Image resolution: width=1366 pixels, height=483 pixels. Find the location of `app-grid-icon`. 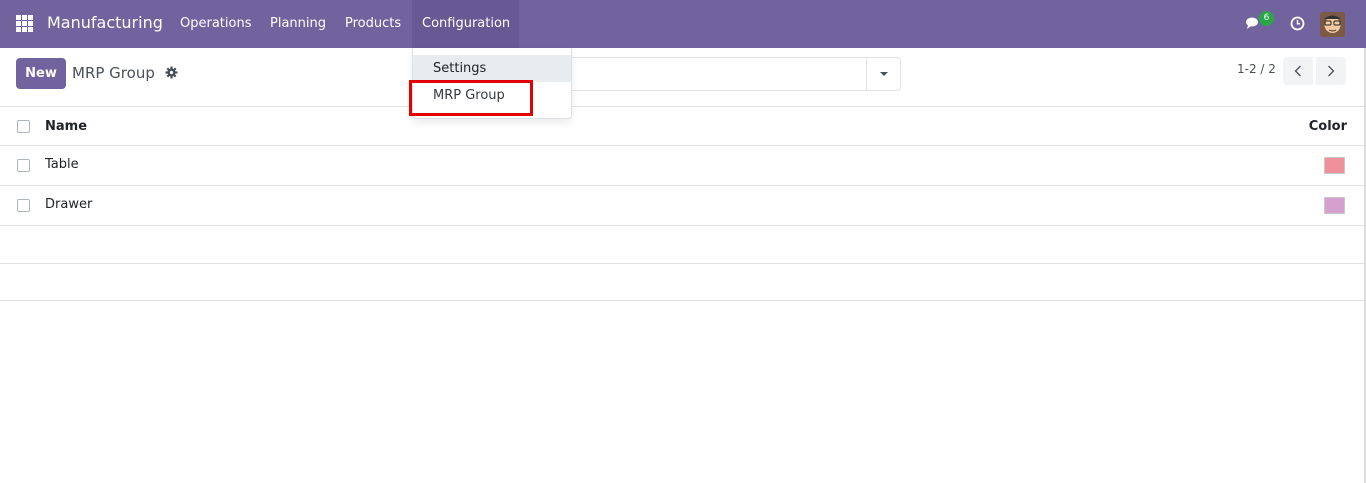

app-grid-icon is located at coordinates (24, 23).